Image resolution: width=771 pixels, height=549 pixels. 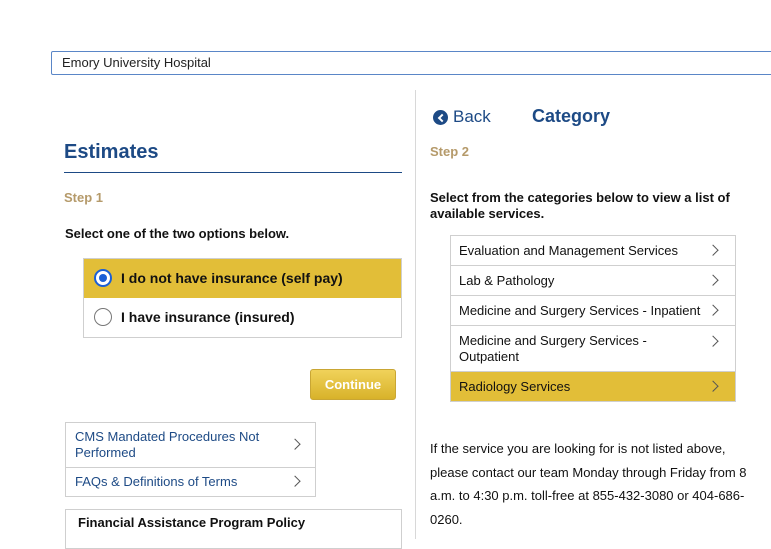 What do you see at coordinates (232, 278) in the screenshot?
I see `option-label: I do not have insurance (self pay)` at bounding box center [232, 278].